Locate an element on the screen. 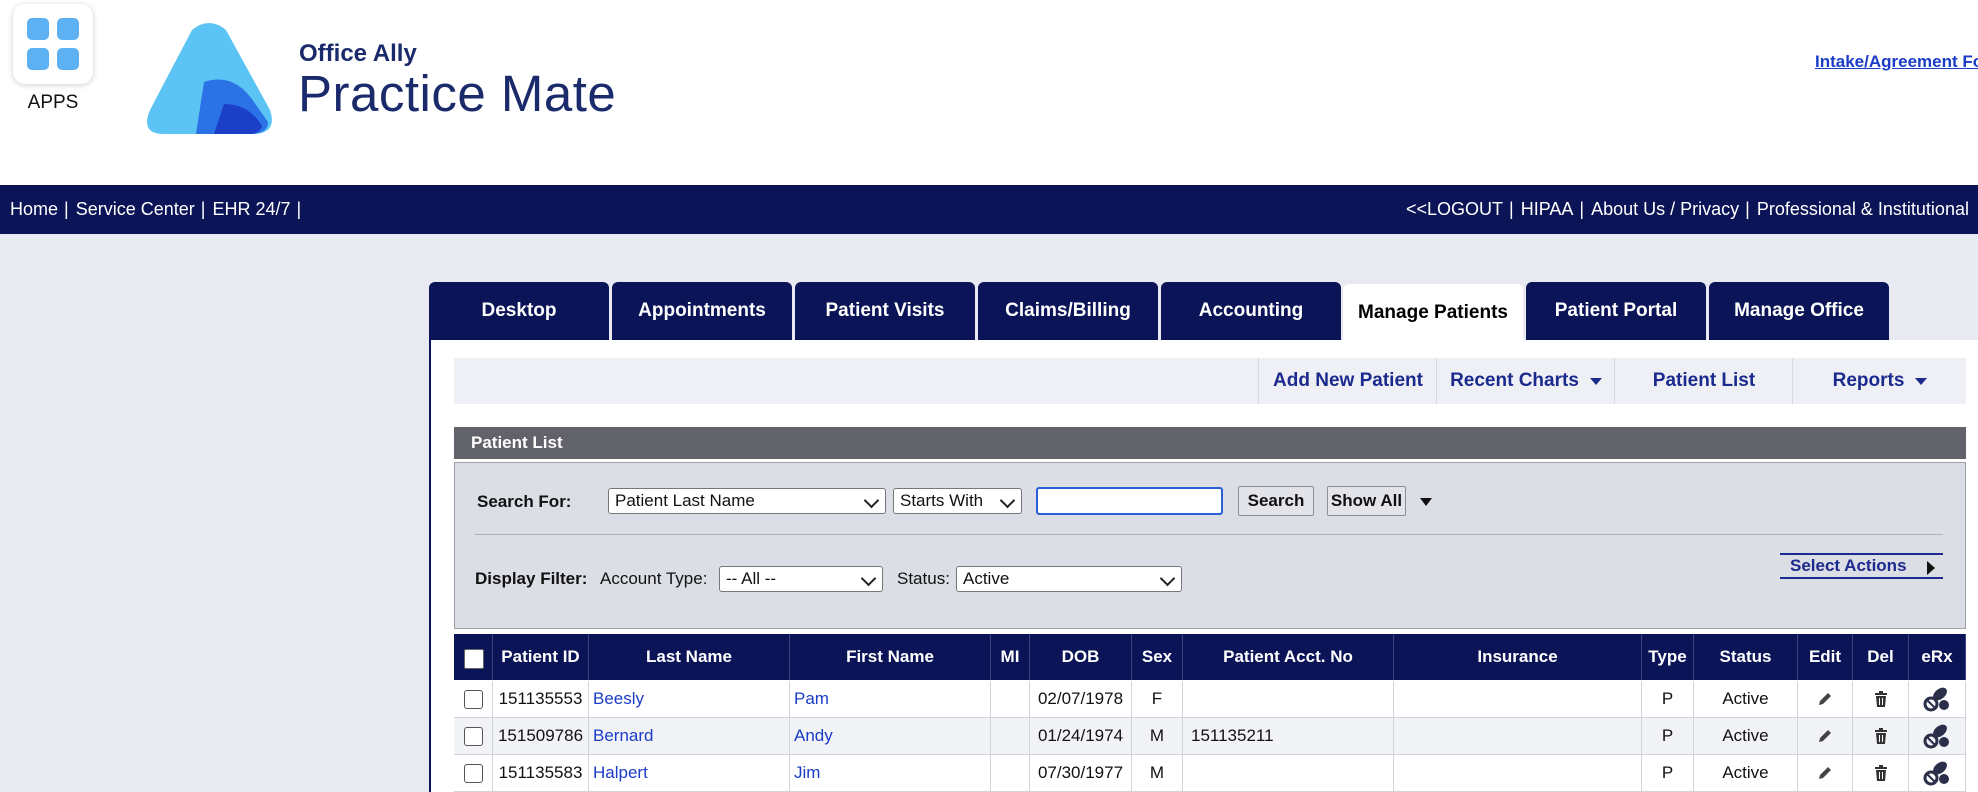 This screenshot has width=1978, height=792. cell-dob: 02/07/1978 is located at coordinates (1081, 699).